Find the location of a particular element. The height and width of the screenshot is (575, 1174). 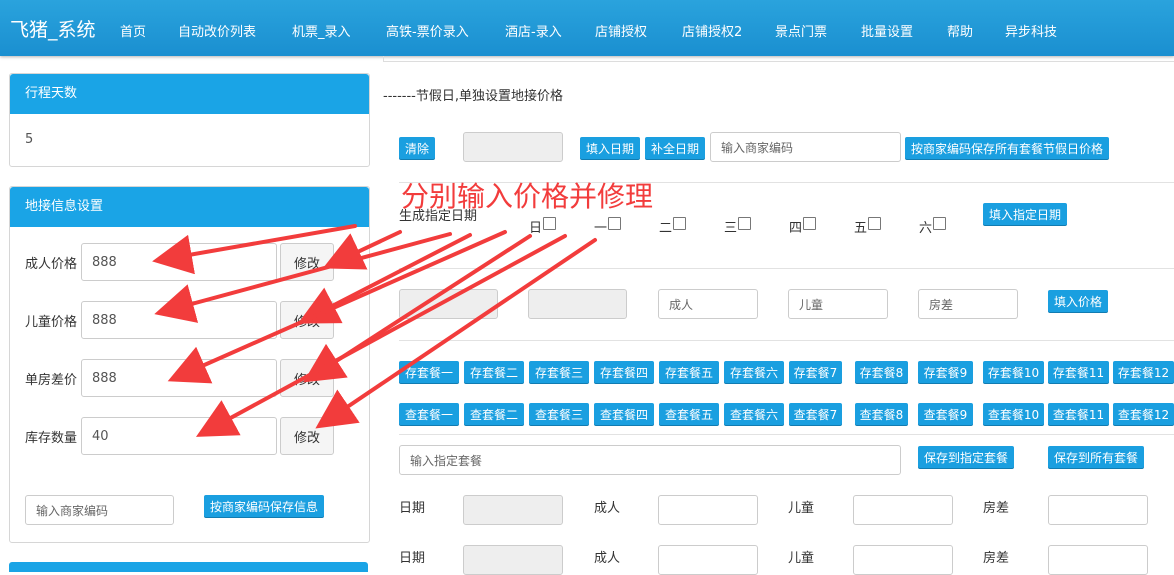

arrow-to-stock is located at coordinates (381, 335).